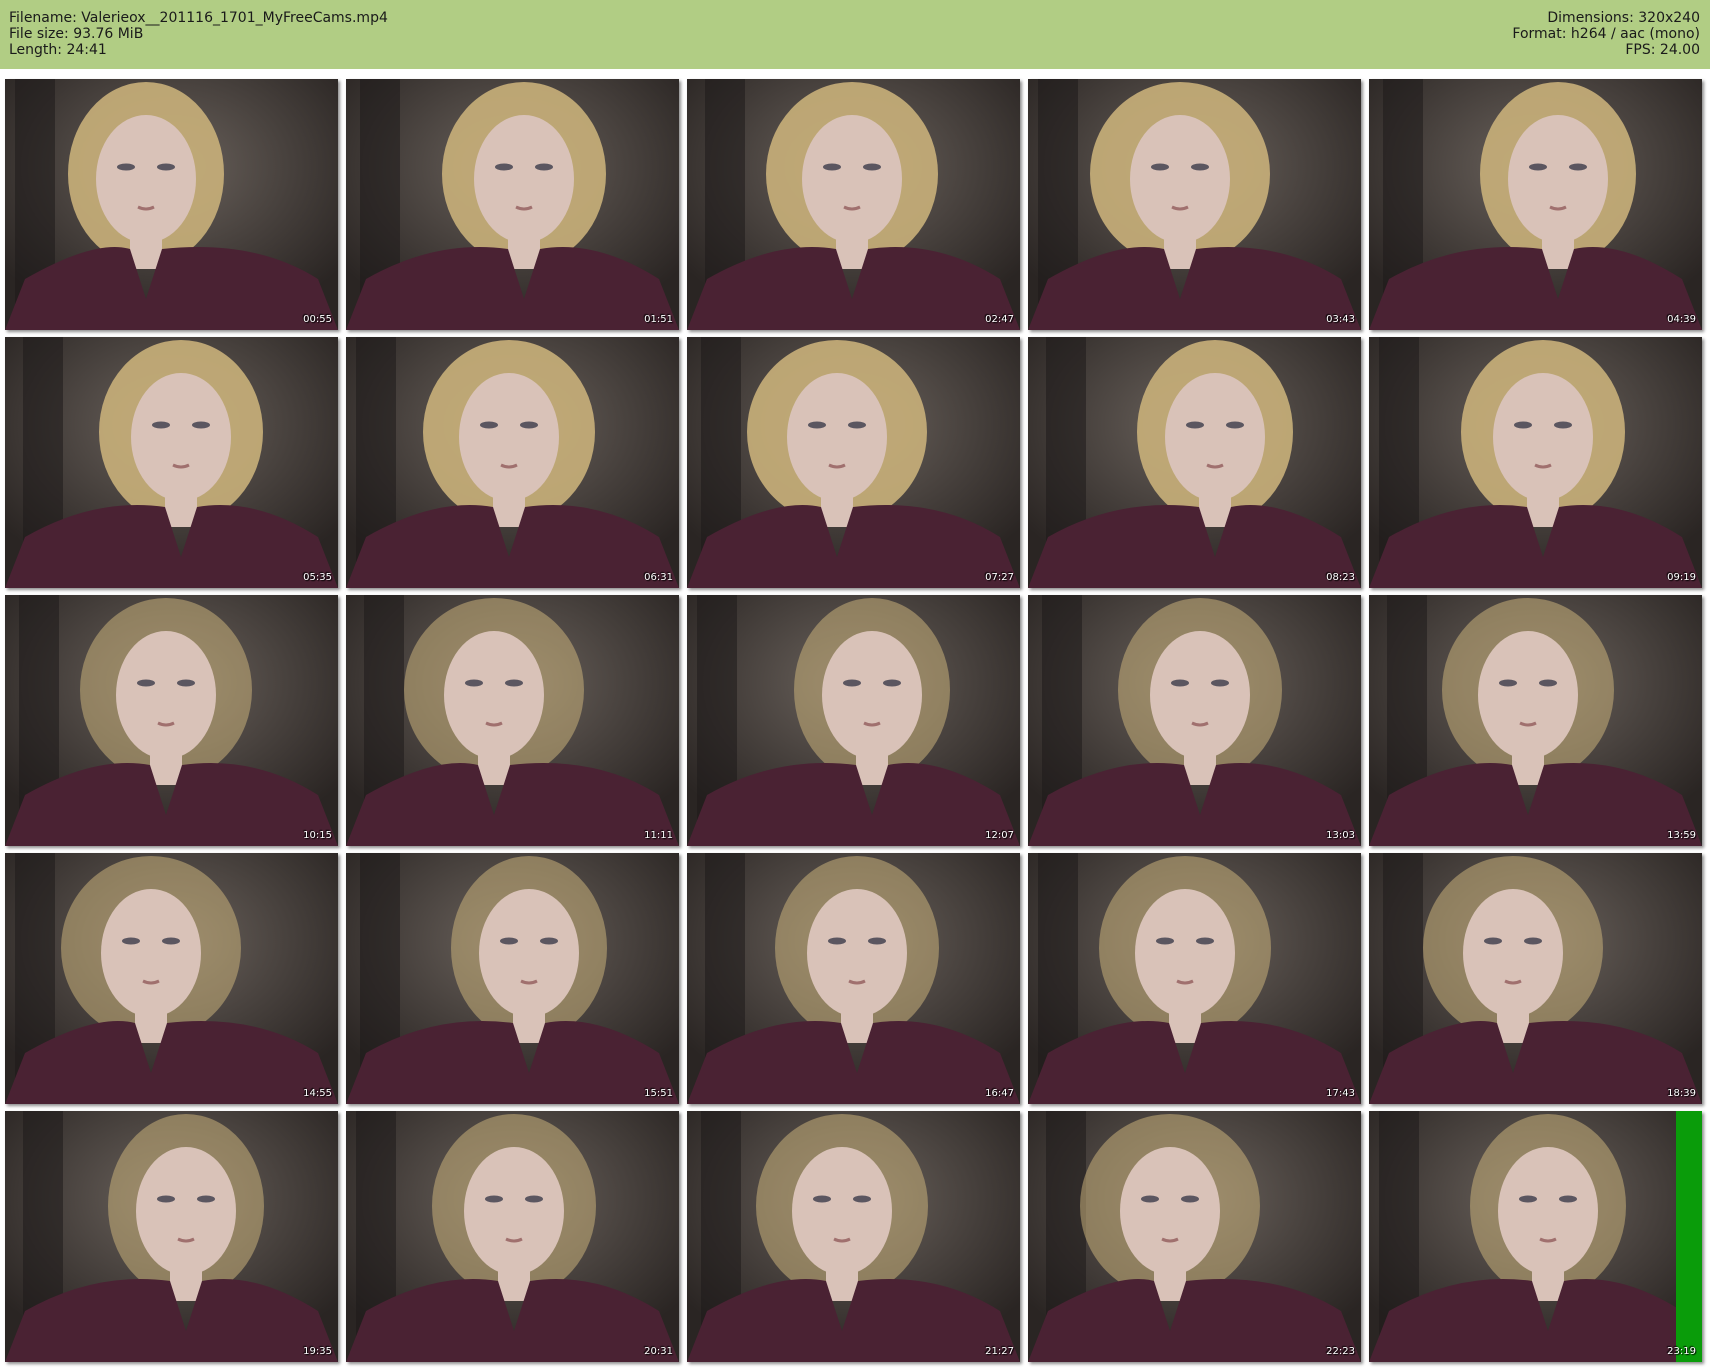 The width and height of the screenshot is (1710, 1370). What do you see at coordinates (658, 1093) in the screenshot?
I see `timestamp-label: 15:51` at bounding box center [658, 1093].